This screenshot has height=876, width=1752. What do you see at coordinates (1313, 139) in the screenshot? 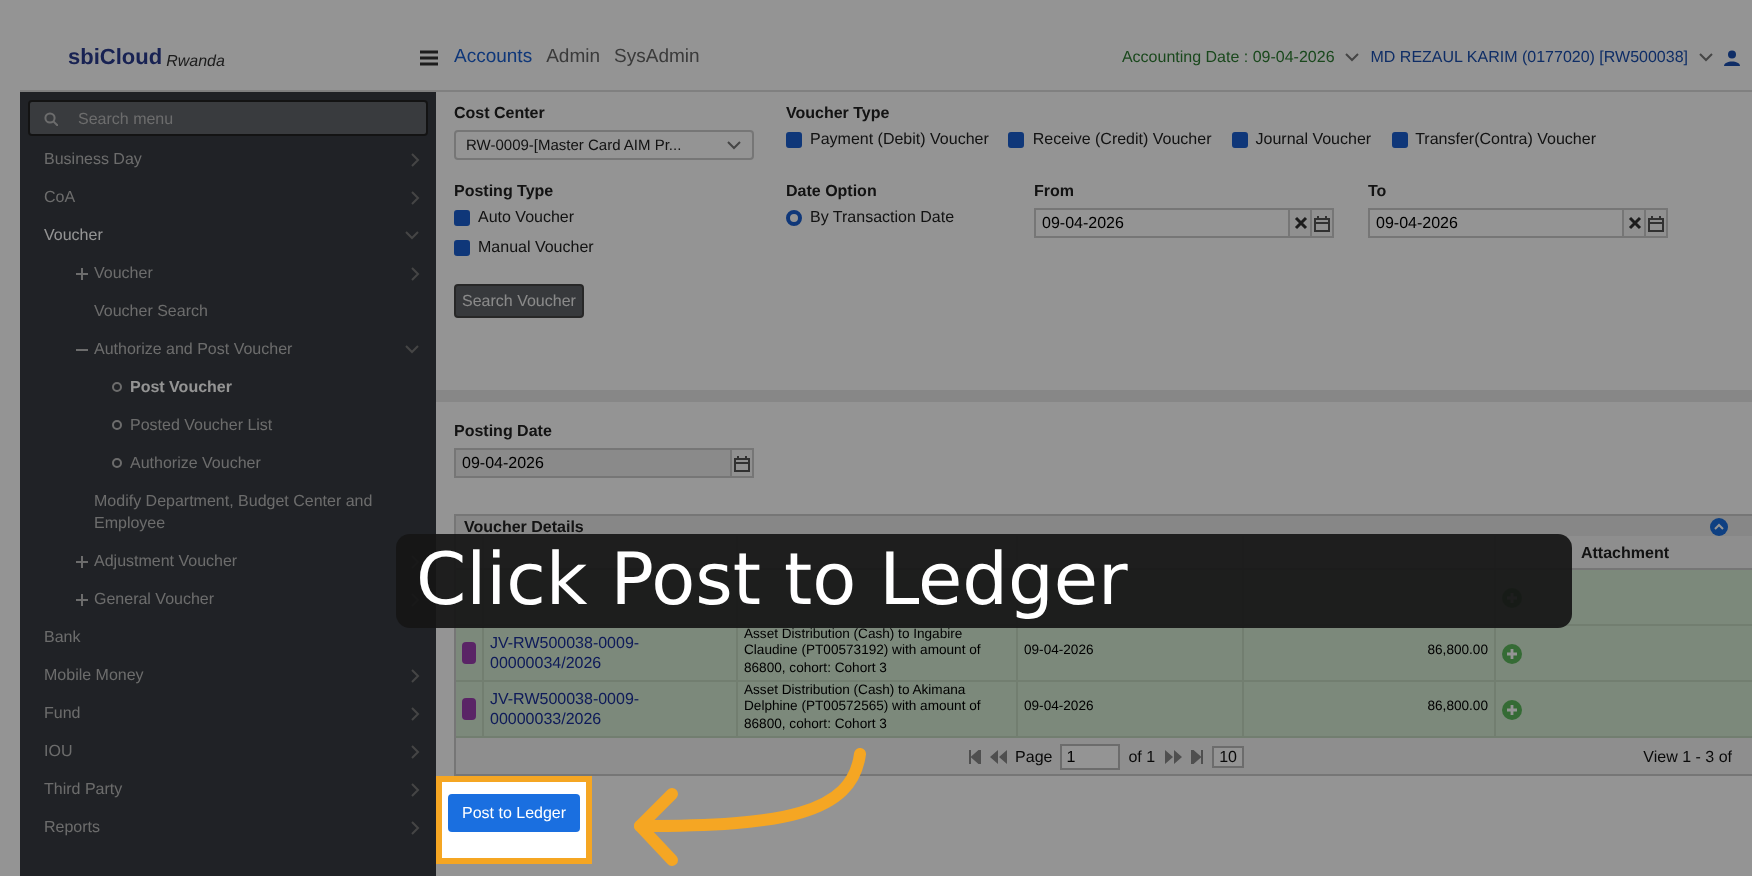
I see `checkbox-label: Journal Voucher` at bounding box center [1313, 139].